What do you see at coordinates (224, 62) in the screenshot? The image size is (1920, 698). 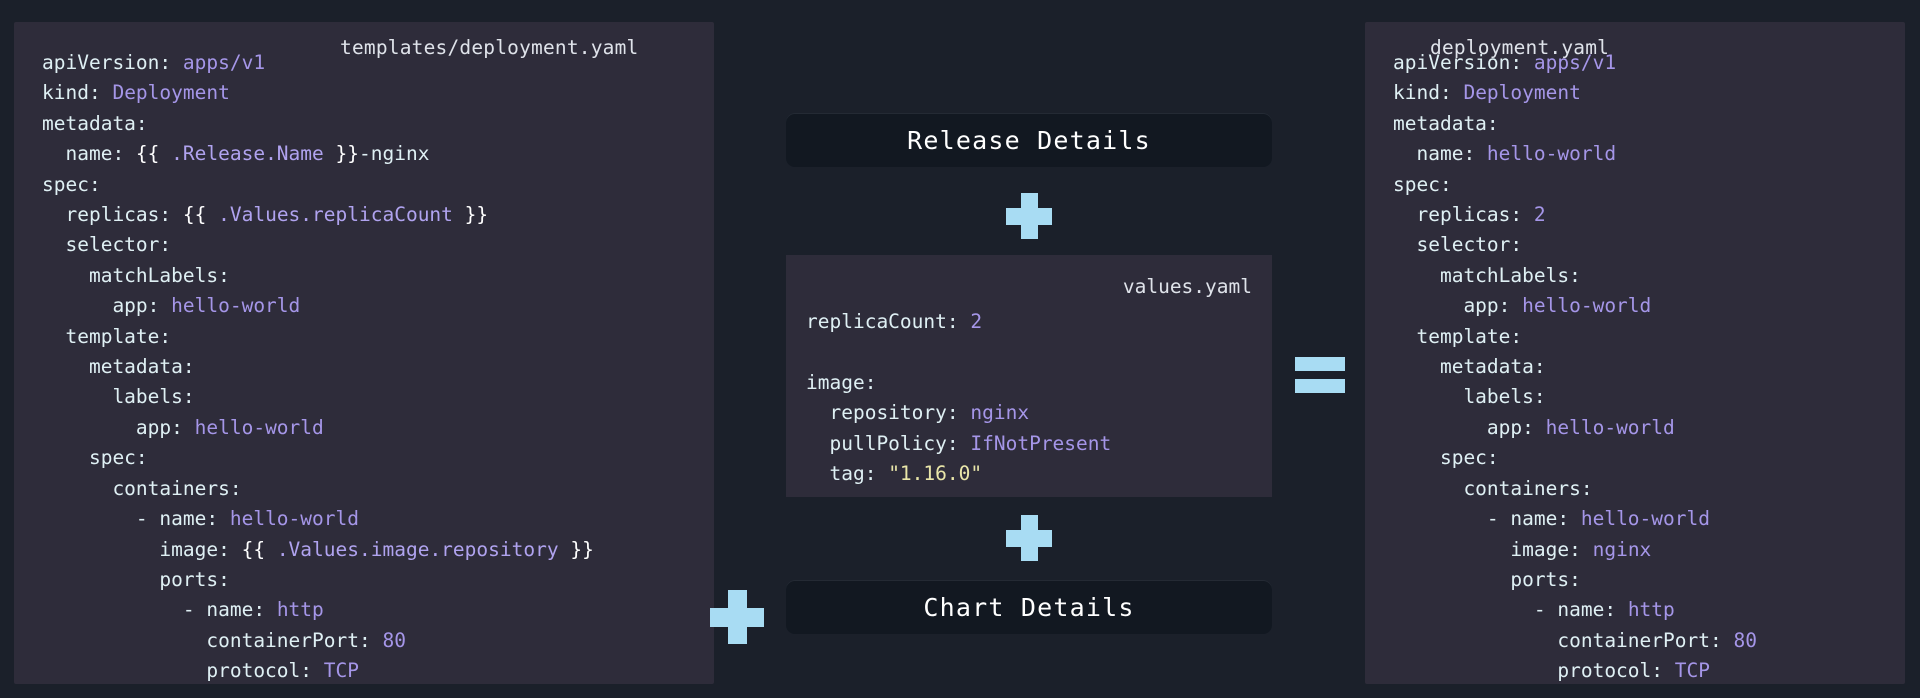 I see `code-token: apps/v1` at bounding box center [224, 62].